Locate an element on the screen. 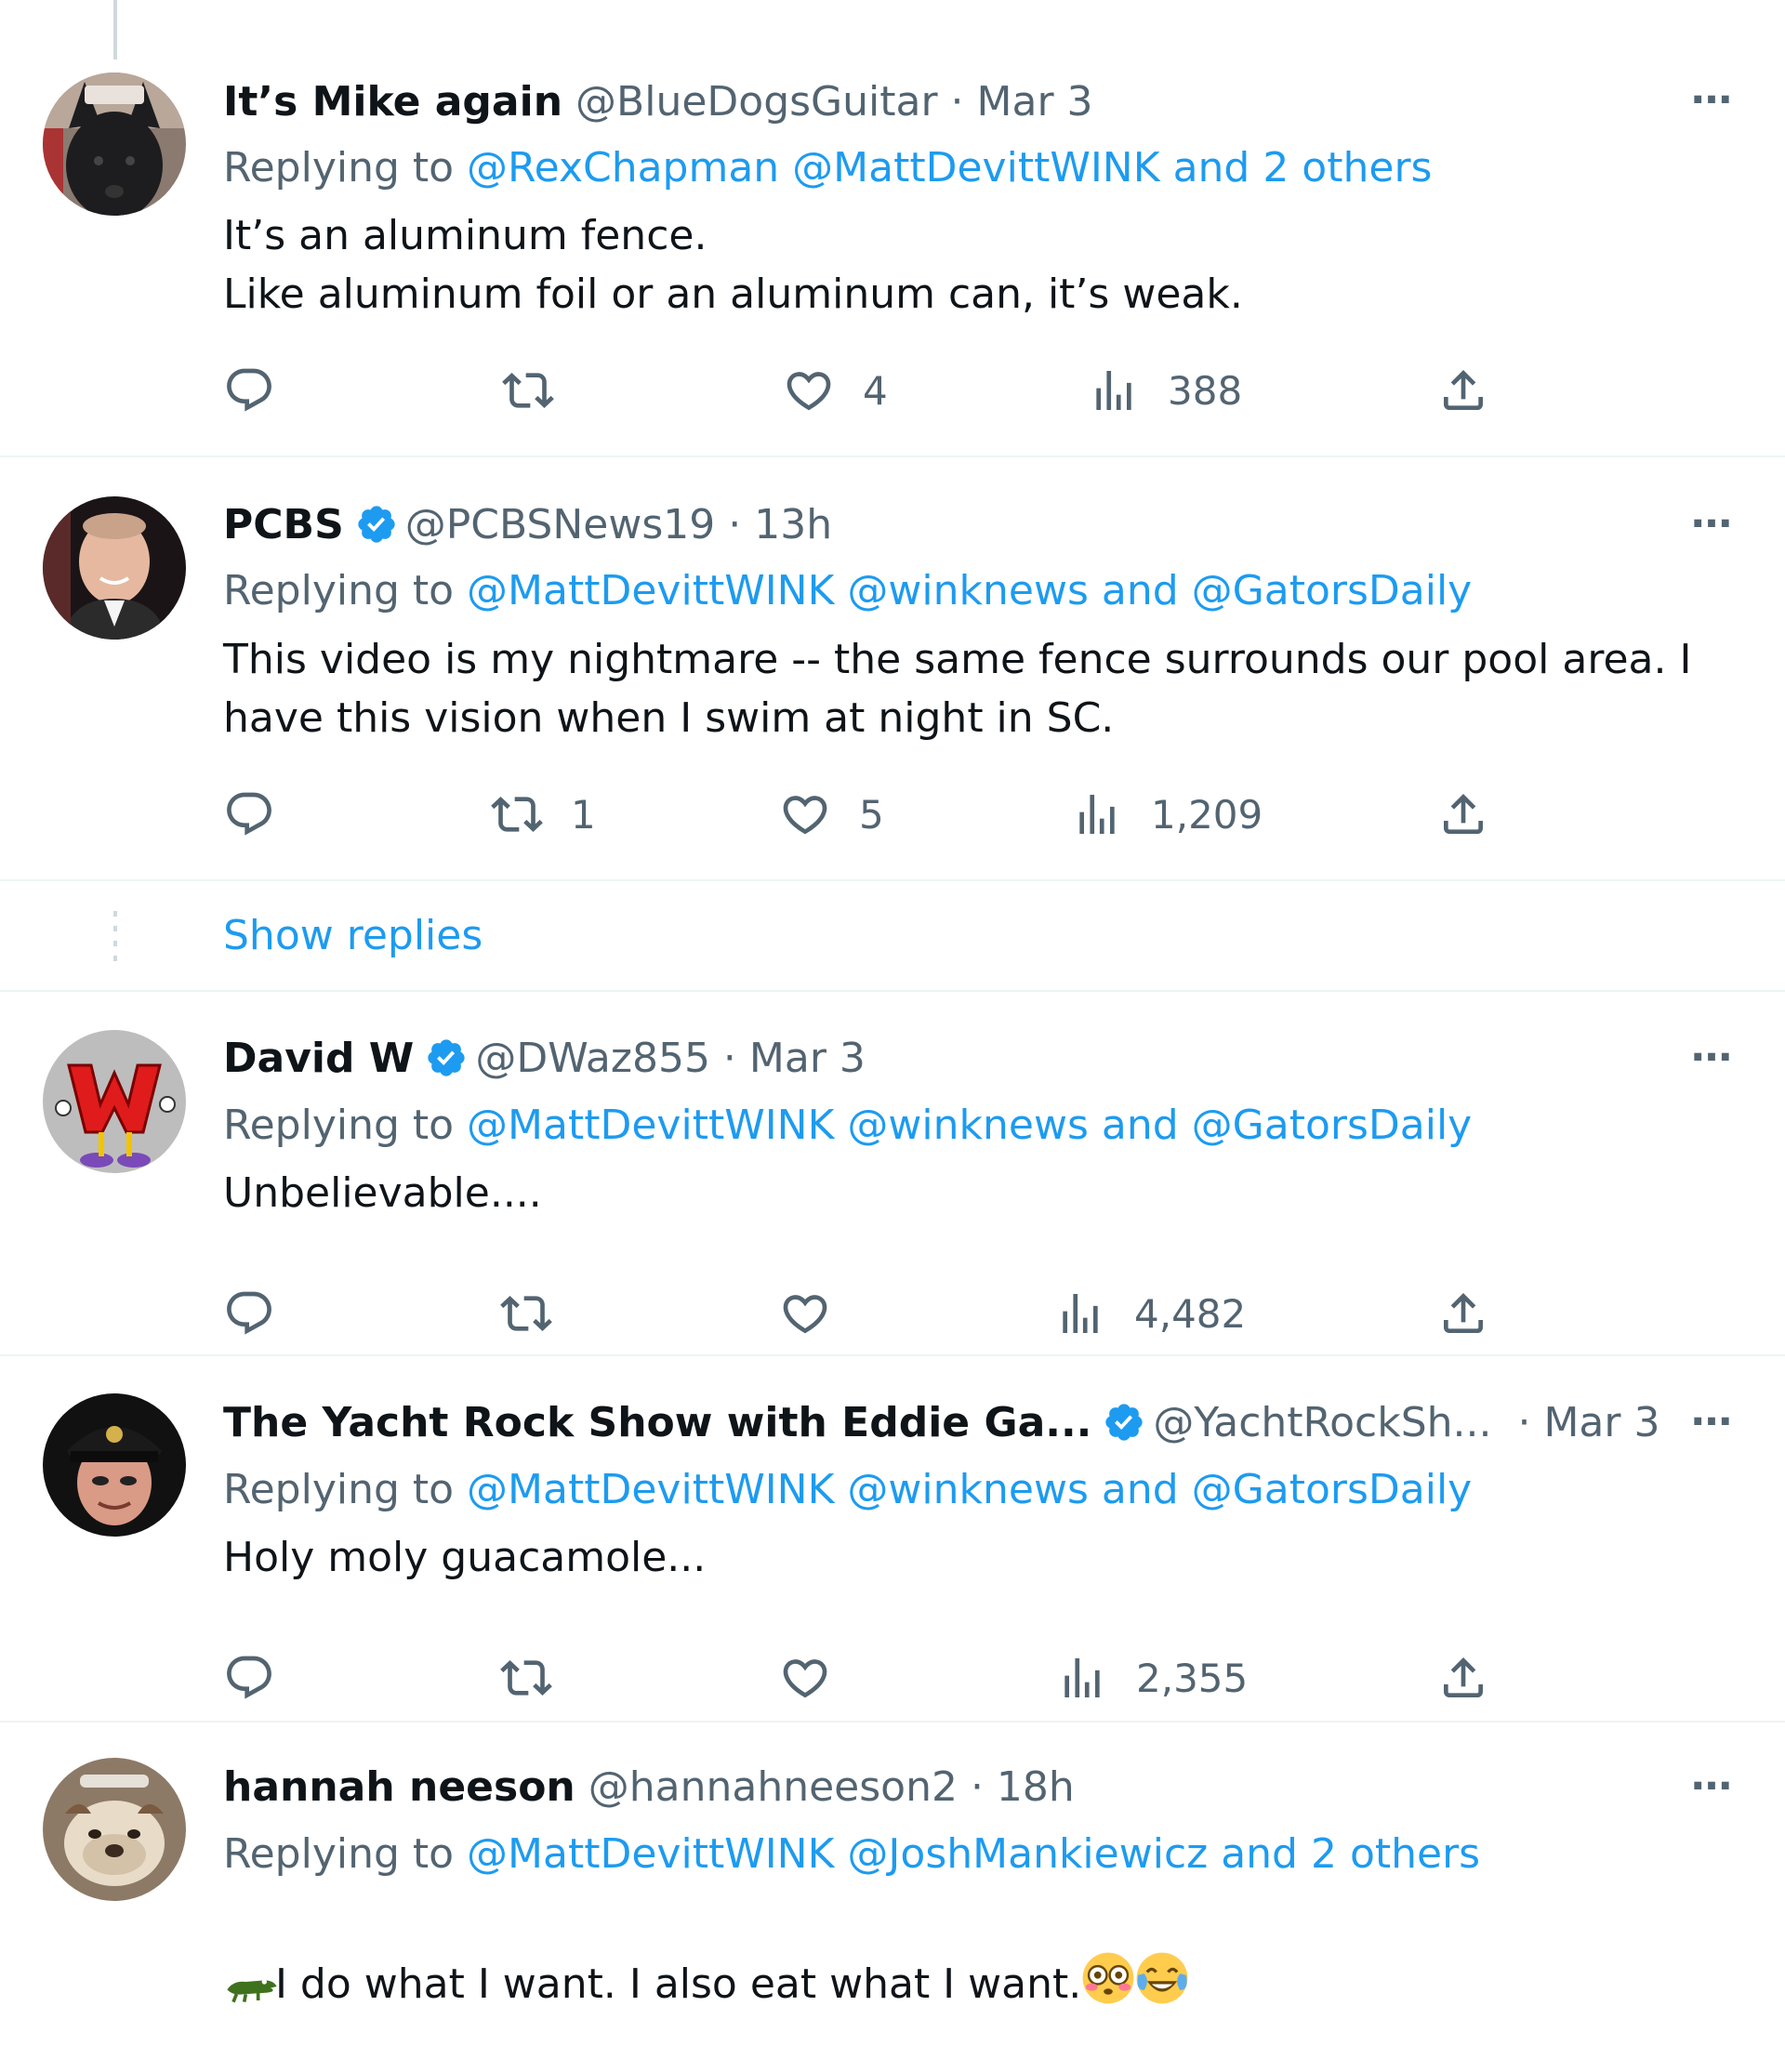 Image resolution: width=1785 pixels, height=2072 pixels. display-name: It’s Mike again is located at coordinates (392, 102).